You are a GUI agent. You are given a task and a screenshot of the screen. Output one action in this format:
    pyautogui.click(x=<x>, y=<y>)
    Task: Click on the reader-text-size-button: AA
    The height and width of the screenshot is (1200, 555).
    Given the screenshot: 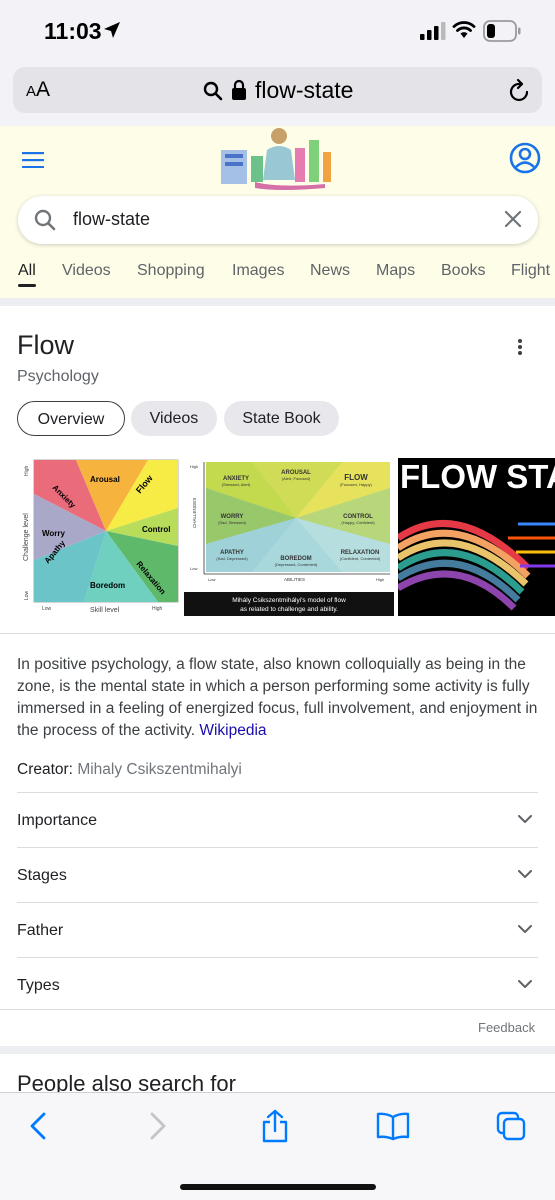 What is the action you would take?
    pyautogui.click(x=38, y=90)
    